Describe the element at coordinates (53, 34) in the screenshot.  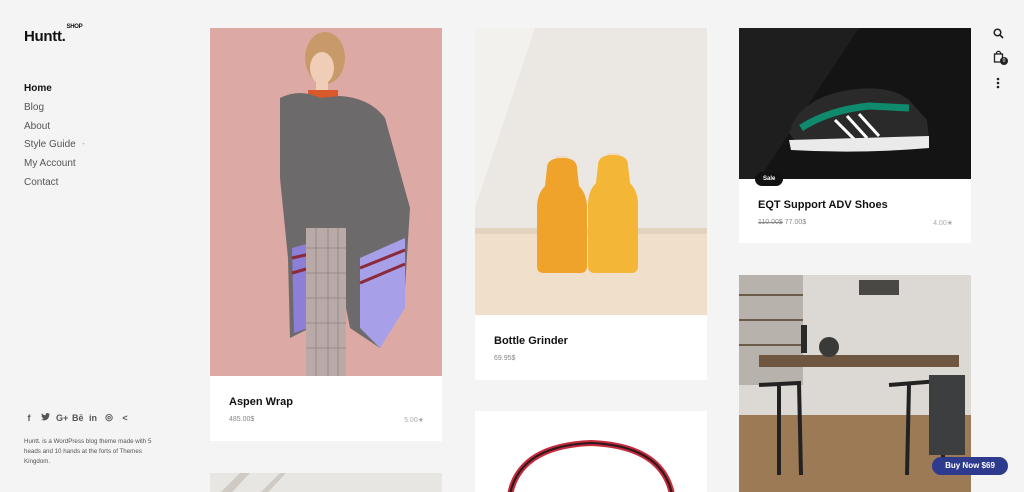
I see `site-logo: Huntt.SHOP` at that location.